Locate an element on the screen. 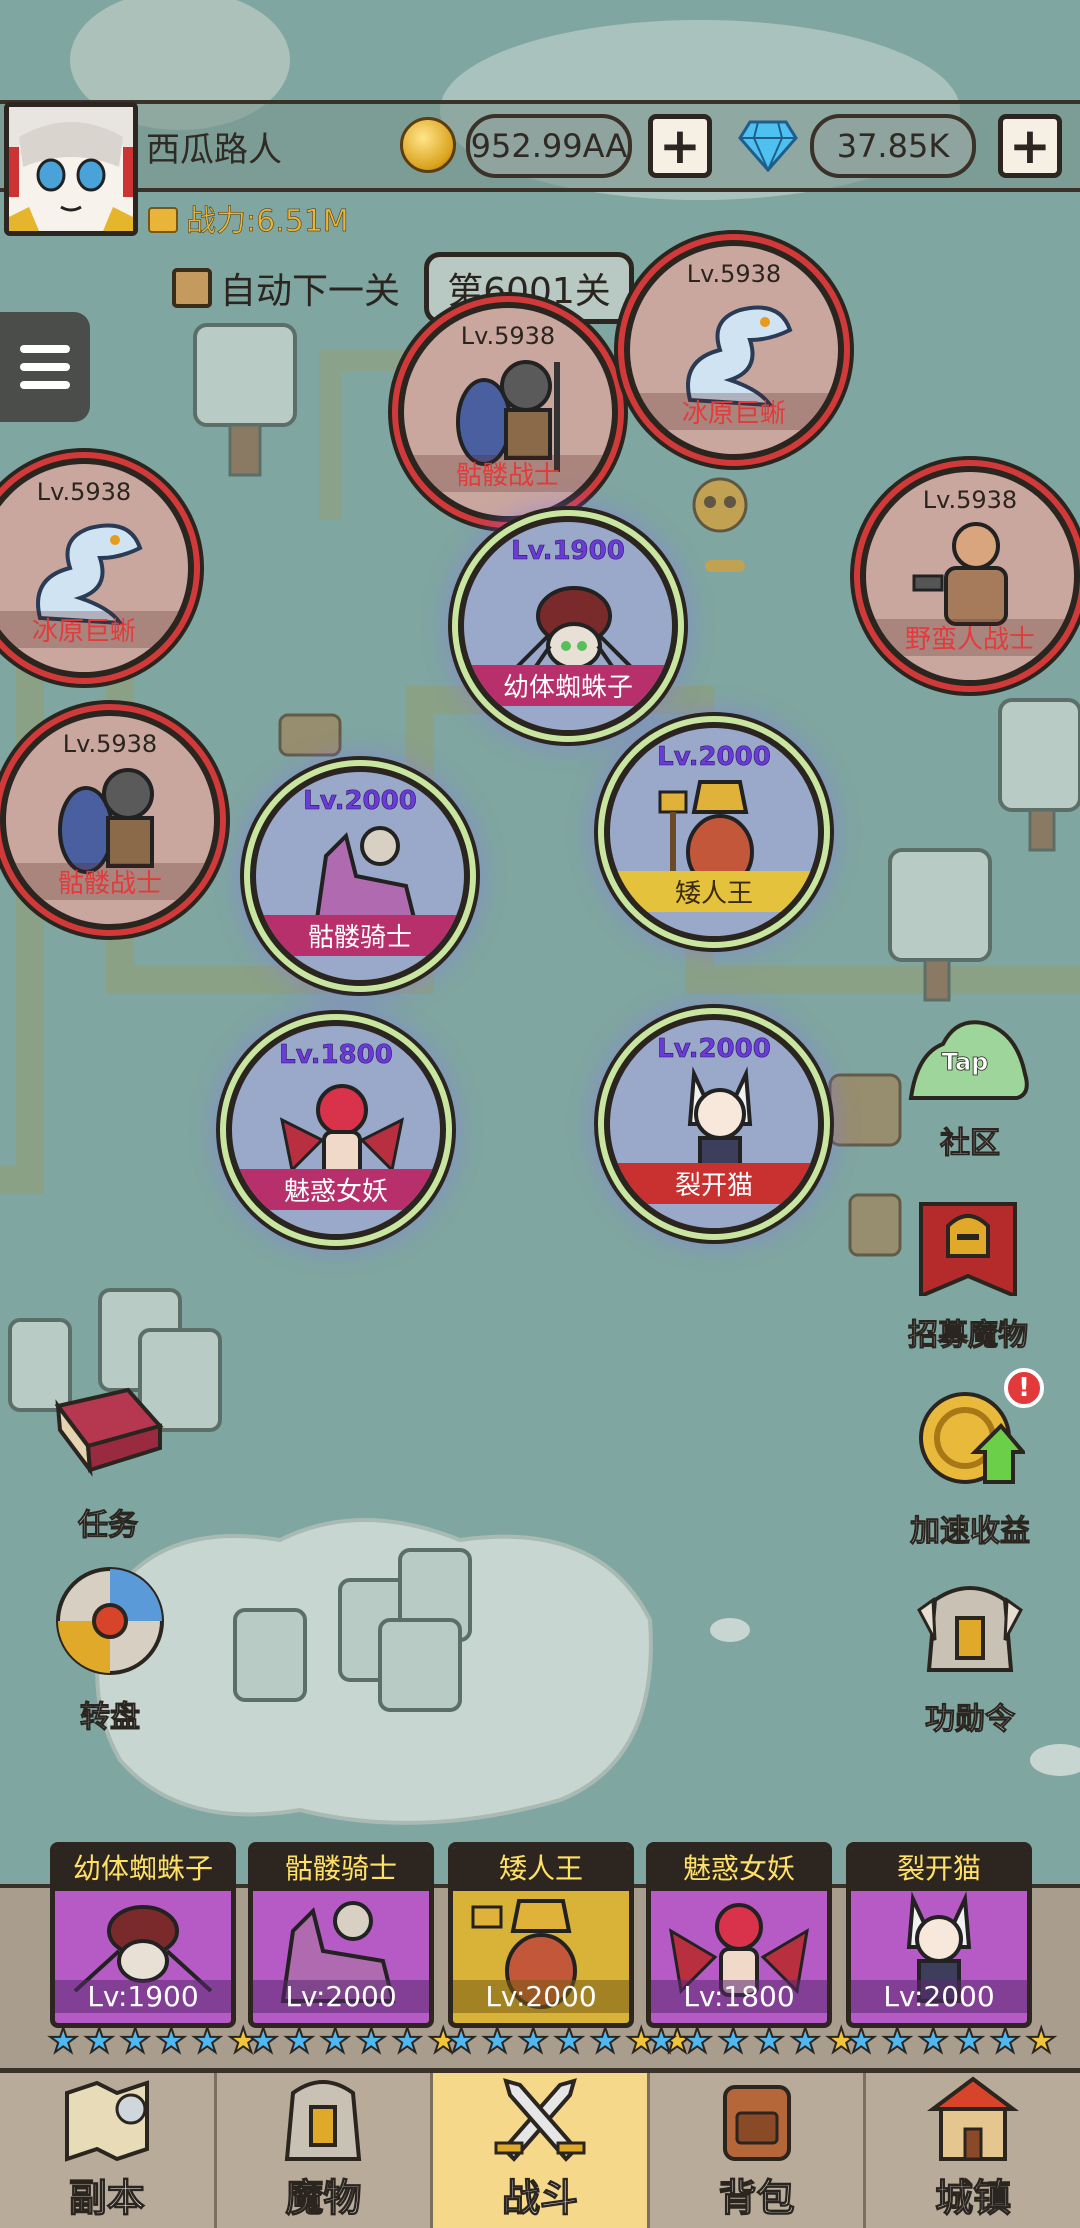 The width and height of the screenshot is (1080, 2228). unit-name: 骷髅战士 is located at coordinates (508, 473).